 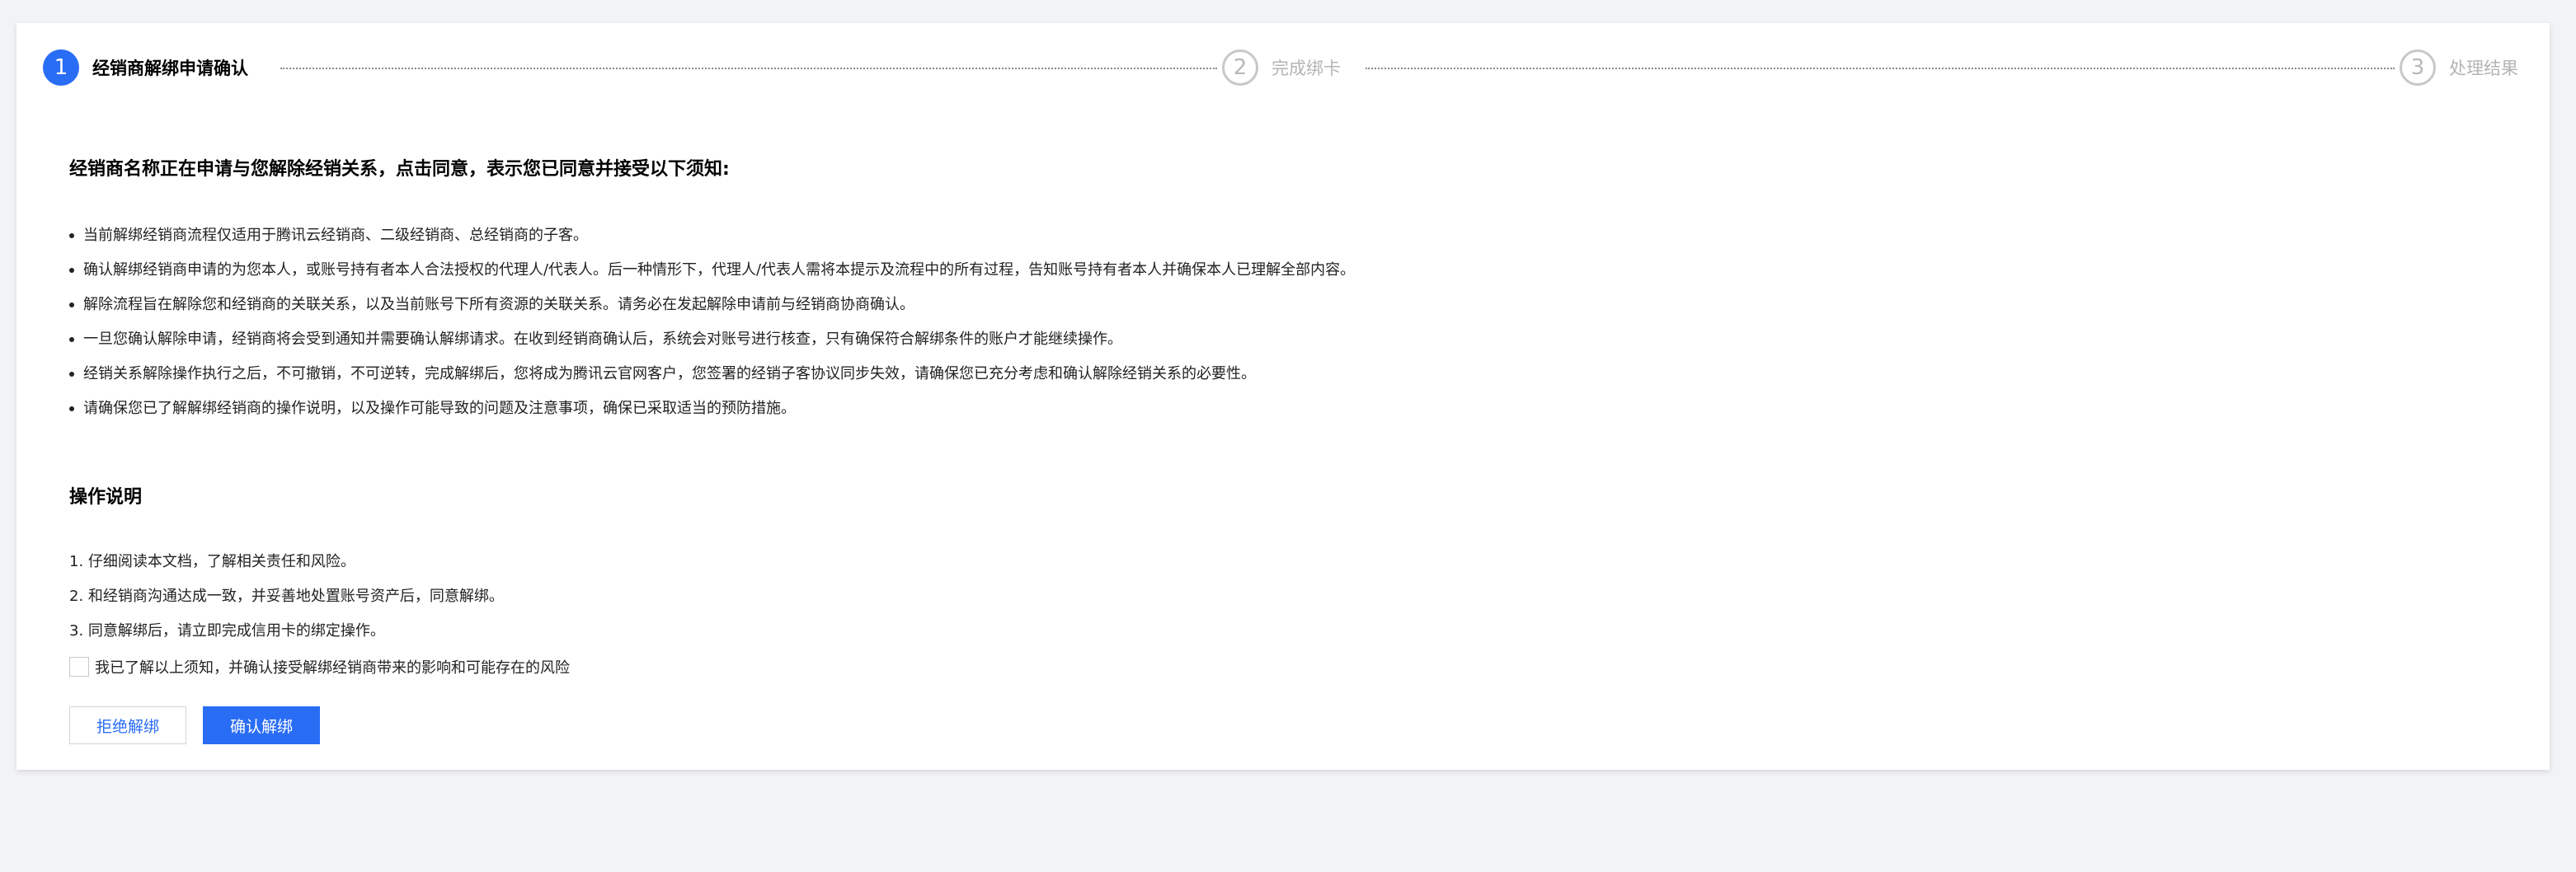 What do you see at coordinates (1306, 68) in the screenshot?
I see `step-2-label: 完成绑卡` at bounding box center [1306, 68].